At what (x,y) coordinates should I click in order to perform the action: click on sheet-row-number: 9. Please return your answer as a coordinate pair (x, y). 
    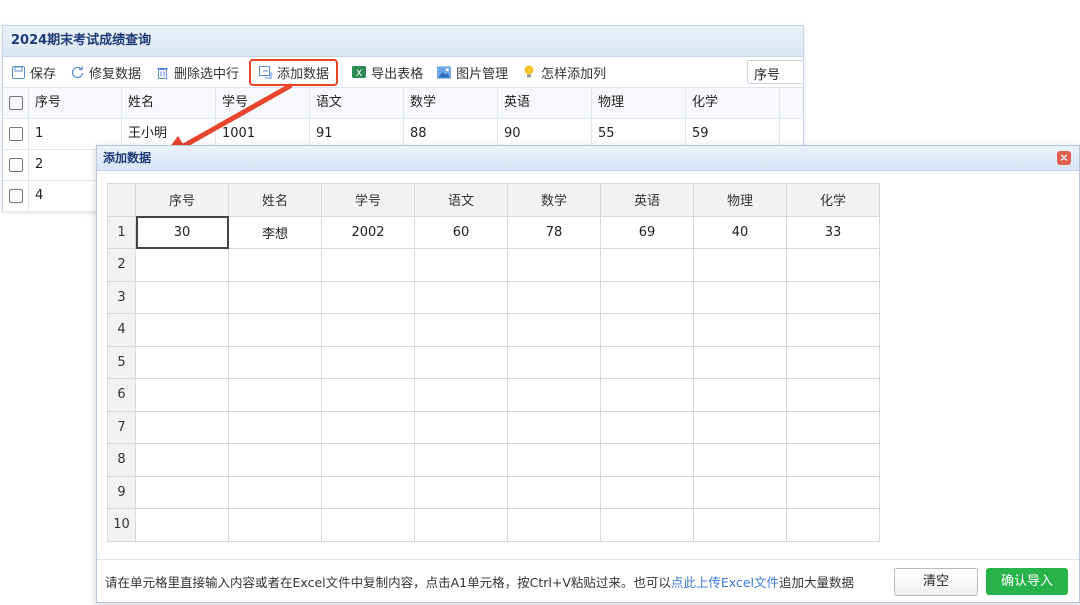
    Looking at the image, I should click on (121, 492).